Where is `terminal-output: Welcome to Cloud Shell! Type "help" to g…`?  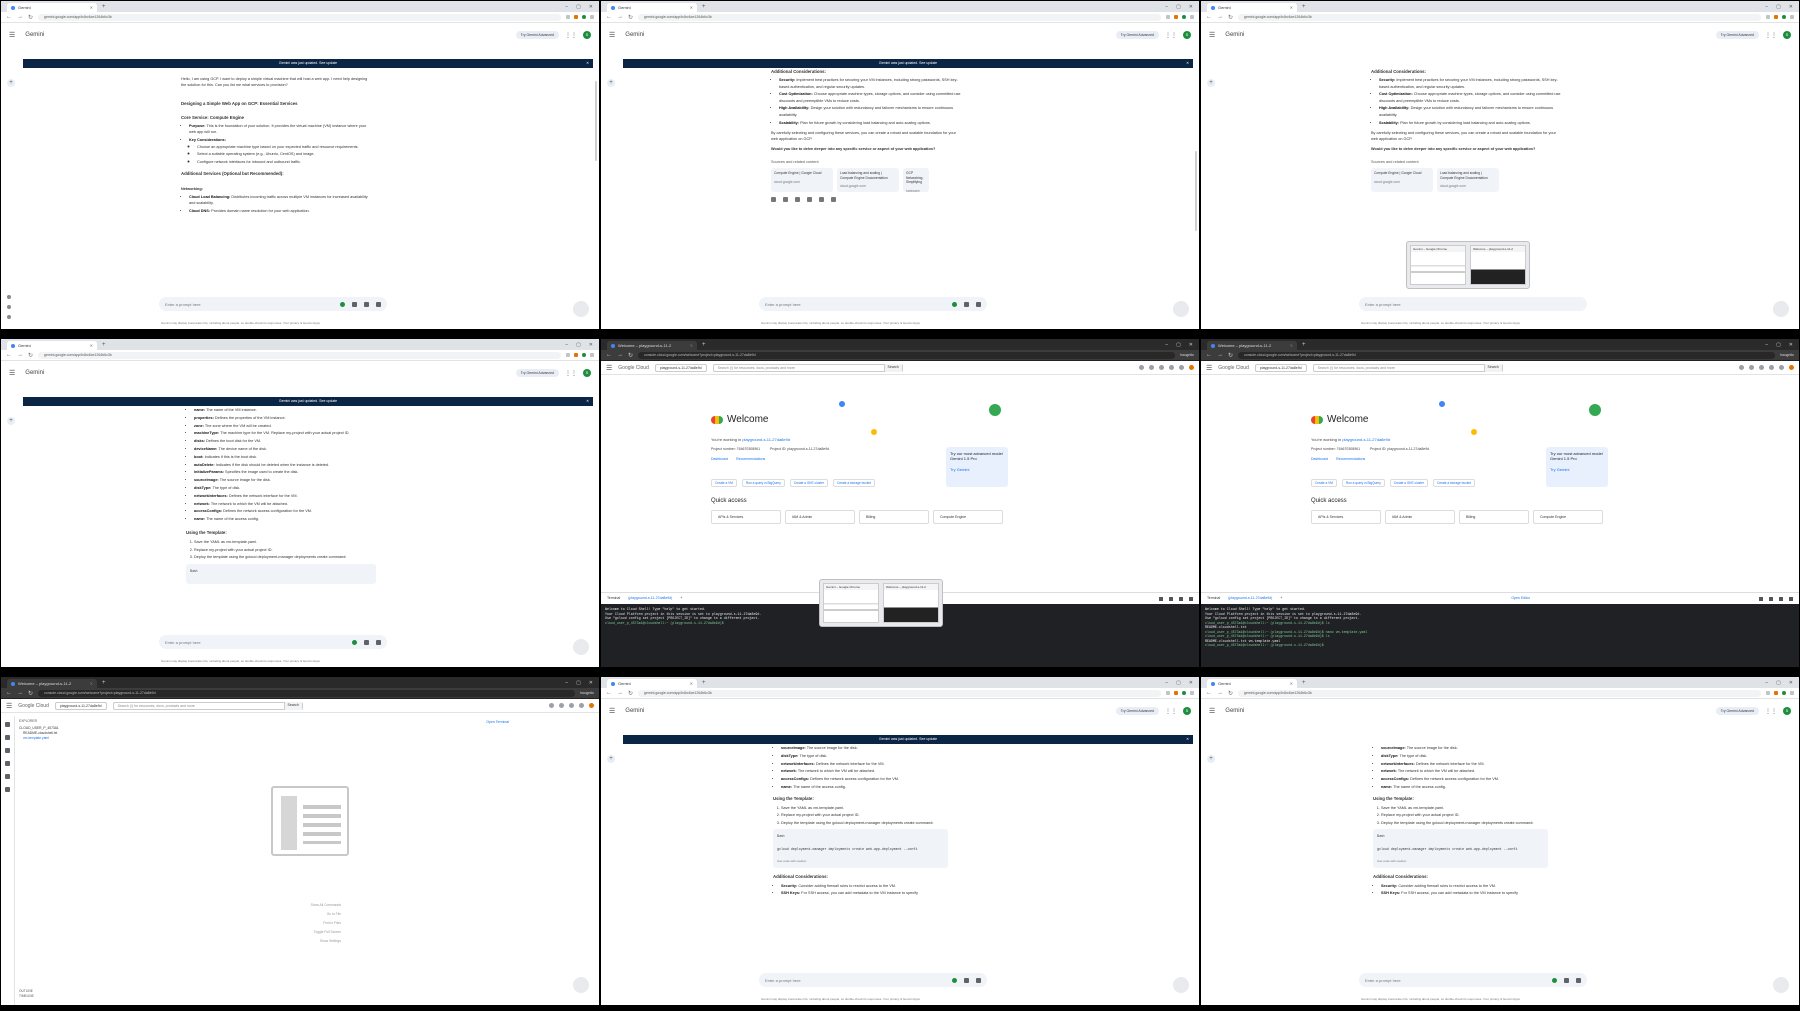 terminal-output: Welcome to Cloud Shell! Type "help" to g… is located at coordinates (1500, 627).